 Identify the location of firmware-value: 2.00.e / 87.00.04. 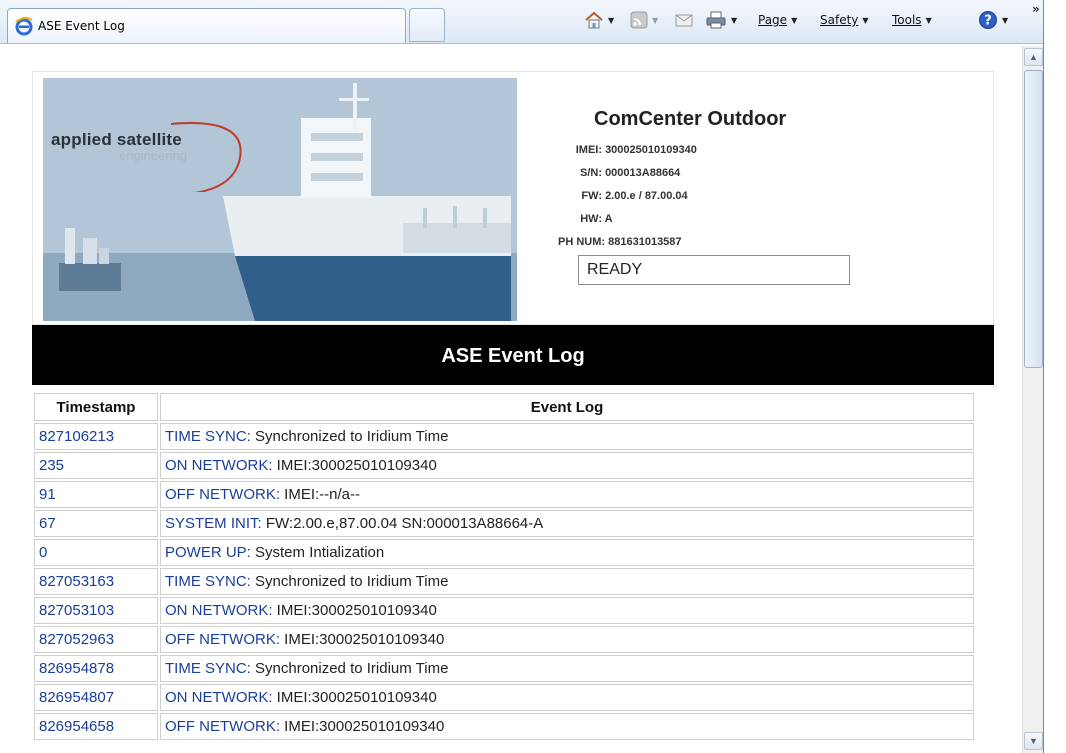
(646, 196).